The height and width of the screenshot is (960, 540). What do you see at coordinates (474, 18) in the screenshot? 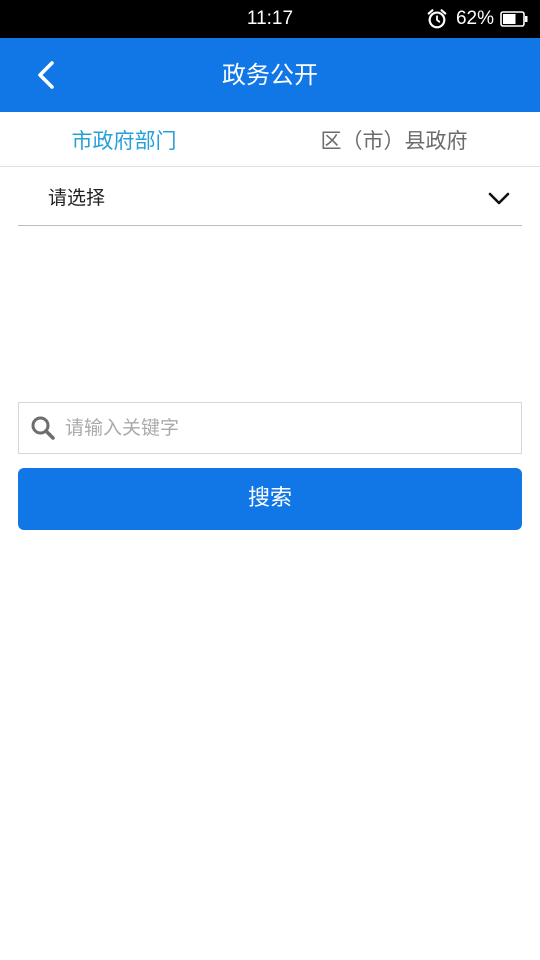
I see `battery-percent: 62%` at bounding box center [474, 18].